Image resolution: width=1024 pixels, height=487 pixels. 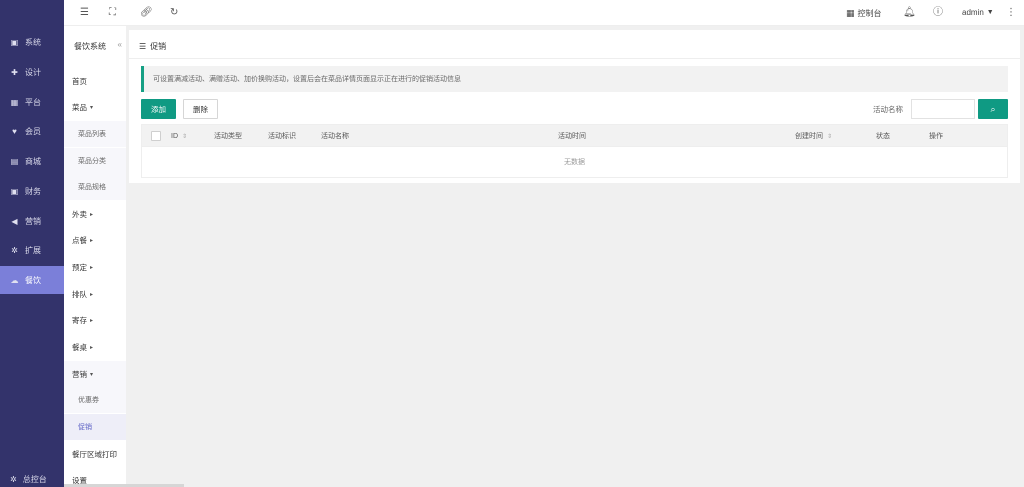 I want to click on nav-item-member: ♥ 会员, so click(x=32, y=131).